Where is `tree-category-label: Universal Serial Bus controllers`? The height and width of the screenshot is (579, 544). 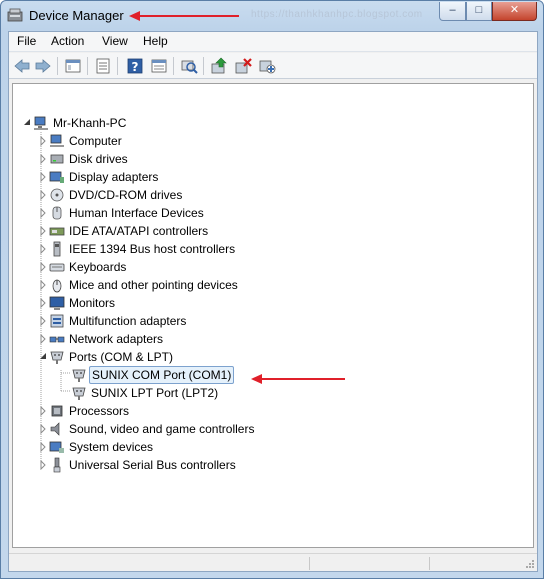
tree-category-label: Universal Serial Bus controllers is located at coordinates (152, 465).